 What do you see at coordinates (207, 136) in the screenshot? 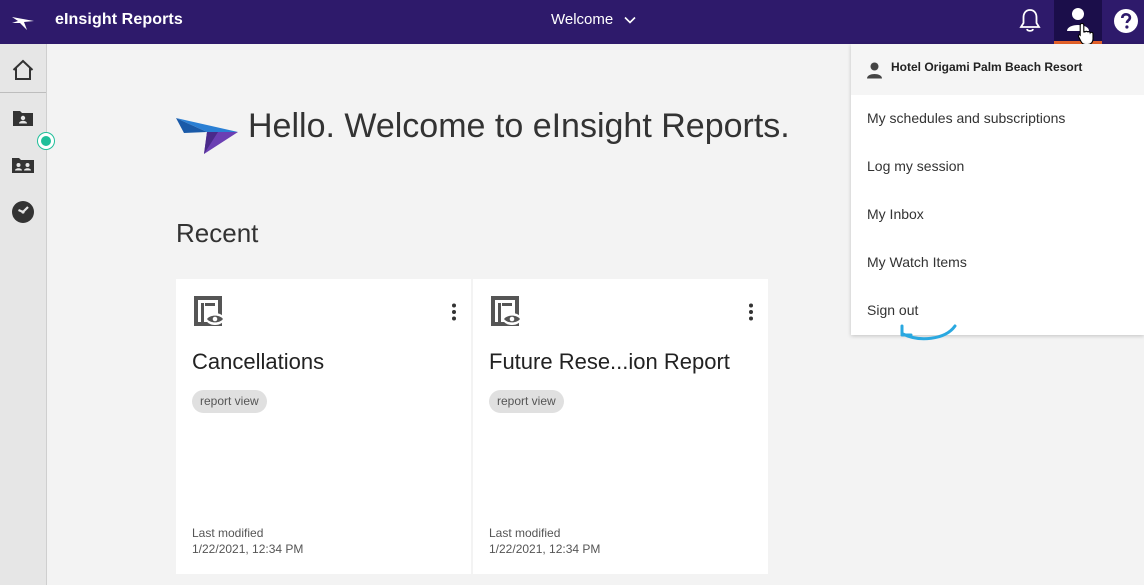
I see `einsight-logo-icon` at bounding box center [207, 136].